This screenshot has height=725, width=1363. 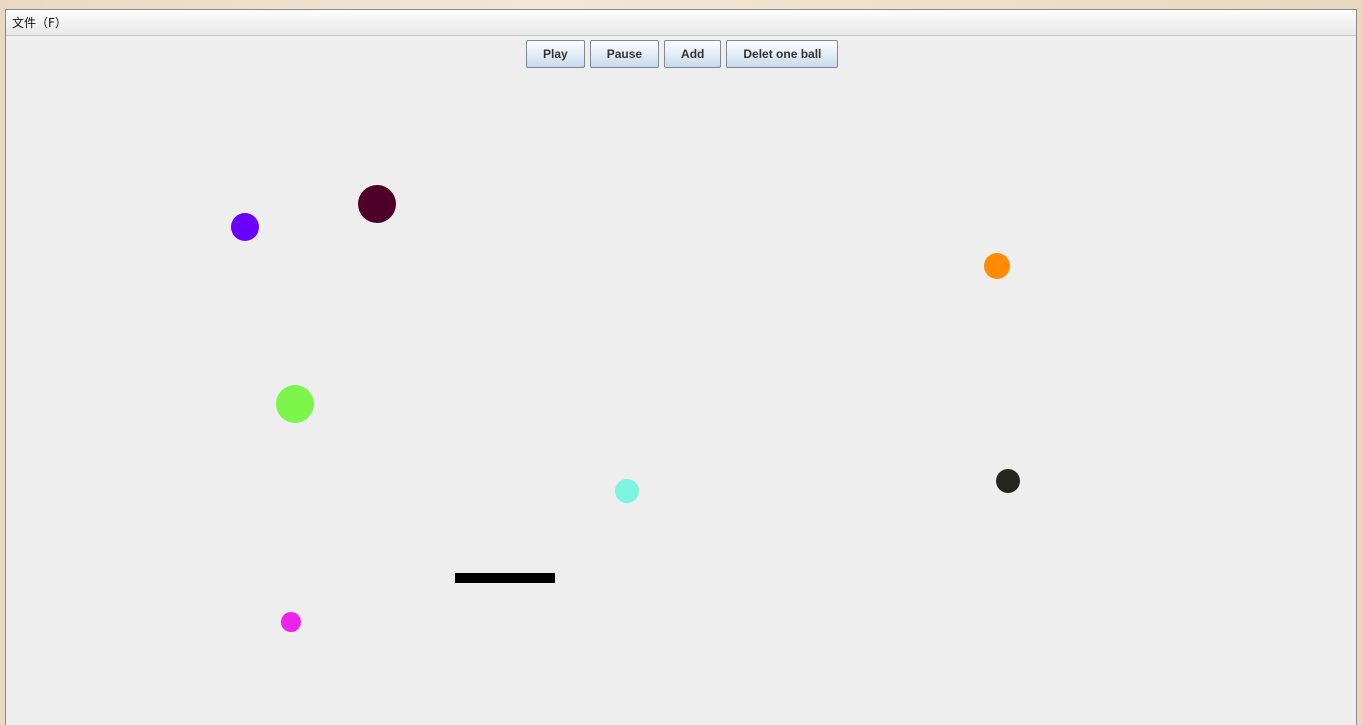 I want to click on toolbar: Play Pause Add Delet one ball, so click(x=682, y=54).